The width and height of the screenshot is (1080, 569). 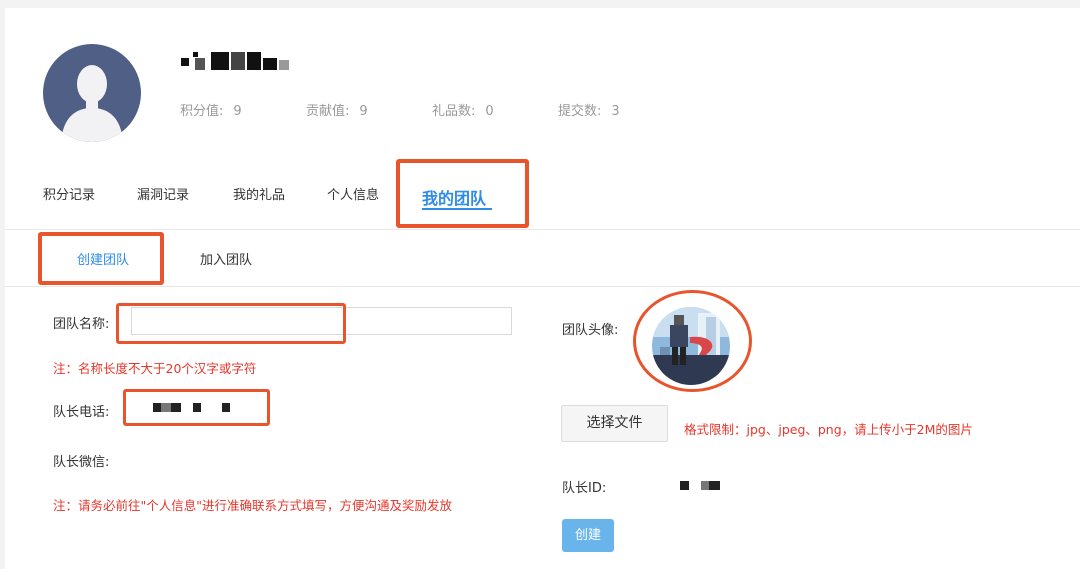 What do you see at coordinates (163, 193) in the screenshot?
I see `tab-vuln-record: 漏洞记录` at bounding box center [163, 193].